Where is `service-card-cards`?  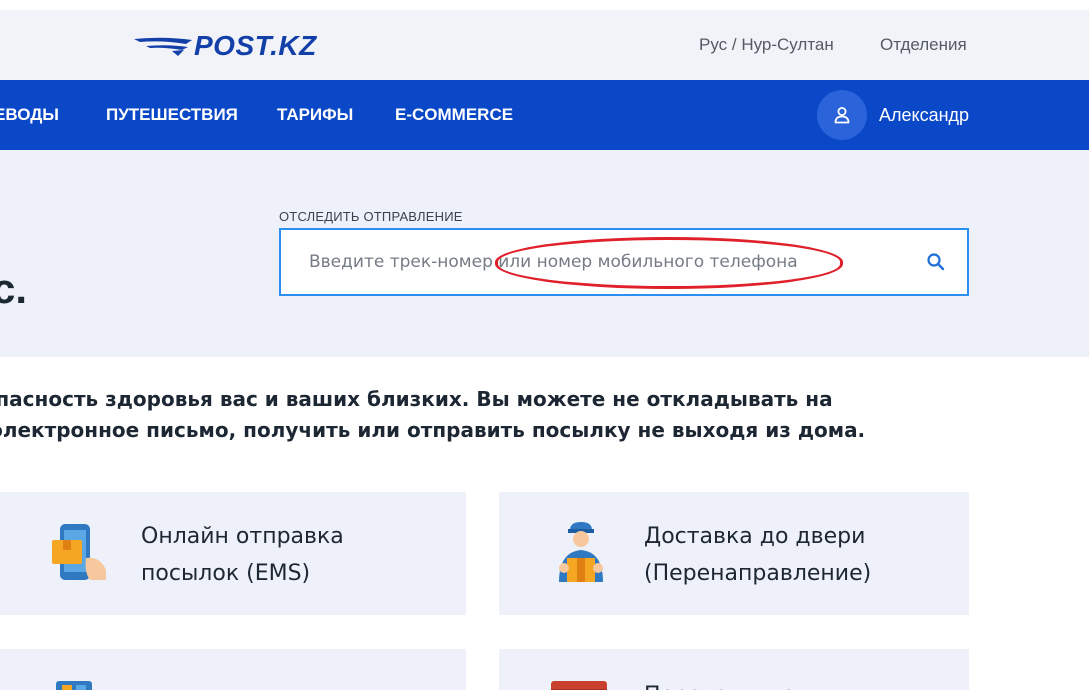
service-card-cards is located at coordinates (233, 669).